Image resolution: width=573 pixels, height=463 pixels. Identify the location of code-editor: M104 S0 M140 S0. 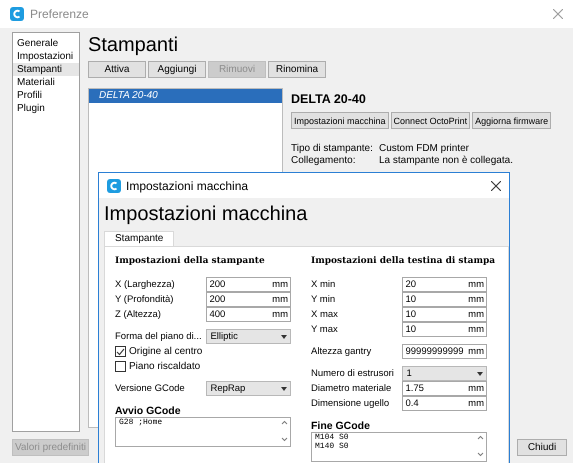
(399, 447).